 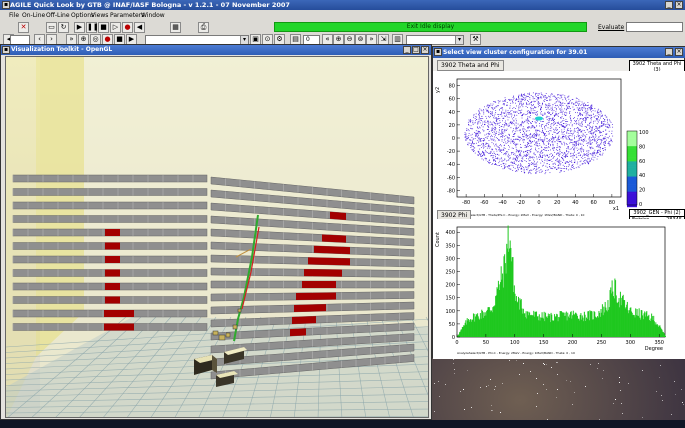 I want to click on plots-close-button: ×, so click(x=679, y=52).